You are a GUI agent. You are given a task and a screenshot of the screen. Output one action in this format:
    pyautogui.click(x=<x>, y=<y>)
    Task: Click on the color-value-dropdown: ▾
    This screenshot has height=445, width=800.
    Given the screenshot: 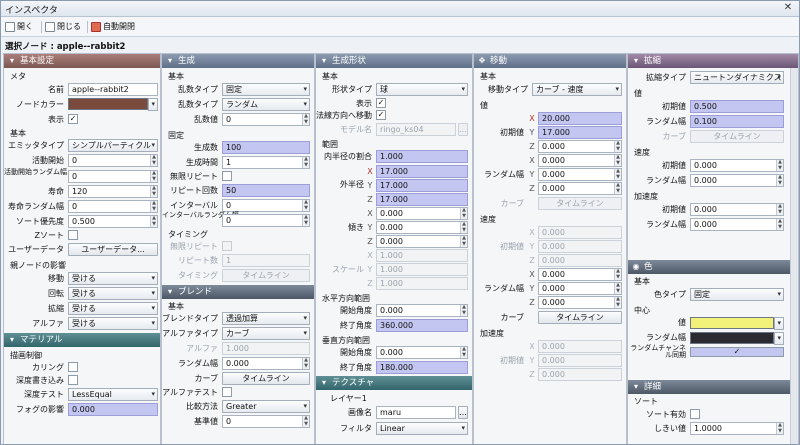 What is the action you would take?
    pyautogui.click(x=779, y=323)
    